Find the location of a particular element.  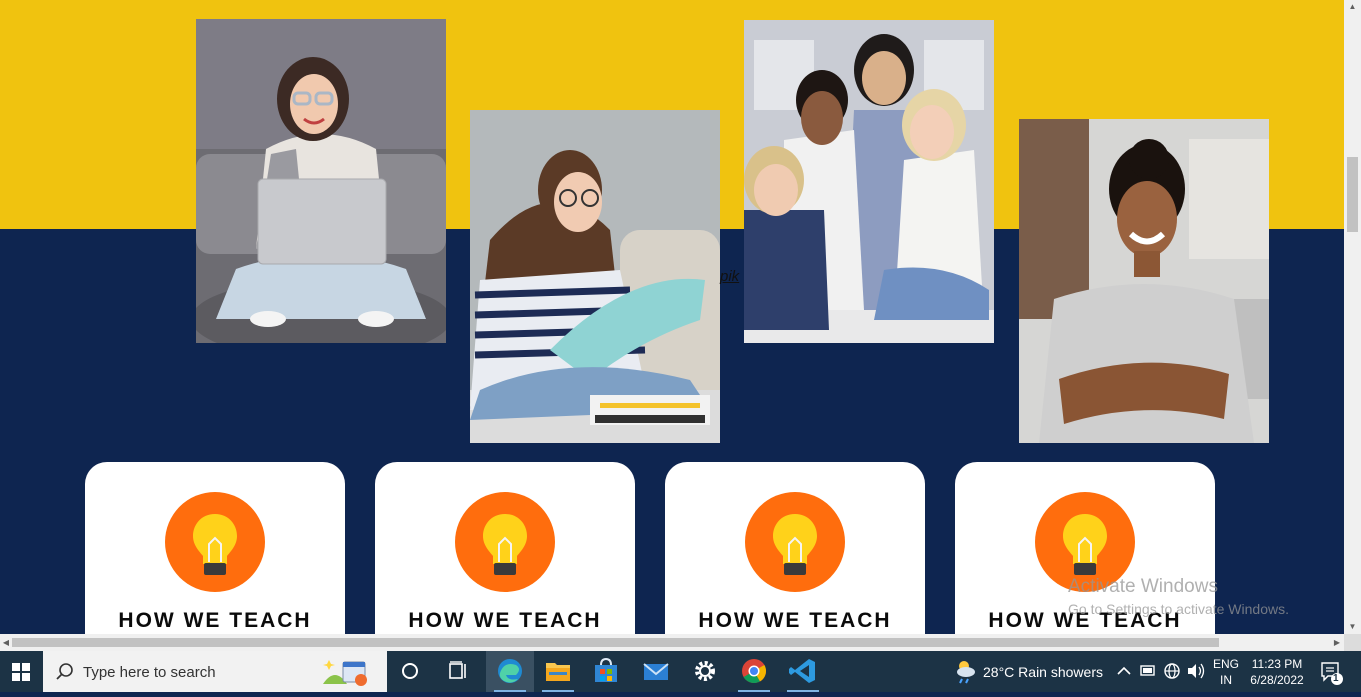

student-with-laptop-photo is located at coordinates (321, 181).